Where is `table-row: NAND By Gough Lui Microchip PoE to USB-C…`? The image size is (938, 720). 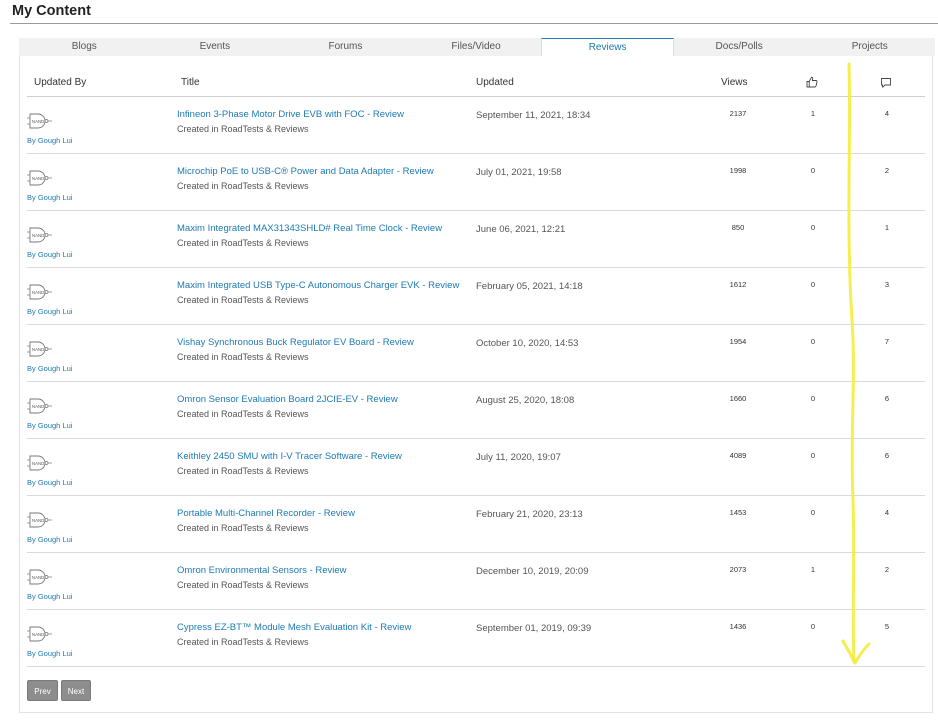
table-row: NAND By Gough Lui Microchip PoE to USB-C… is located at coordinates (476, 182).